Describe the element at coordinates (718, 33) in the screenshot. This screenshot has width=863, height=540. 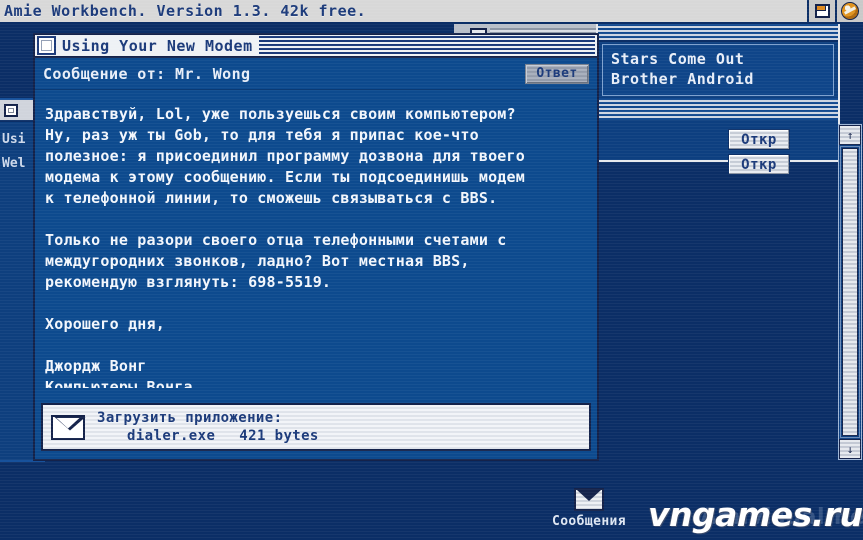
I see `panel-top-stripes` at that location.